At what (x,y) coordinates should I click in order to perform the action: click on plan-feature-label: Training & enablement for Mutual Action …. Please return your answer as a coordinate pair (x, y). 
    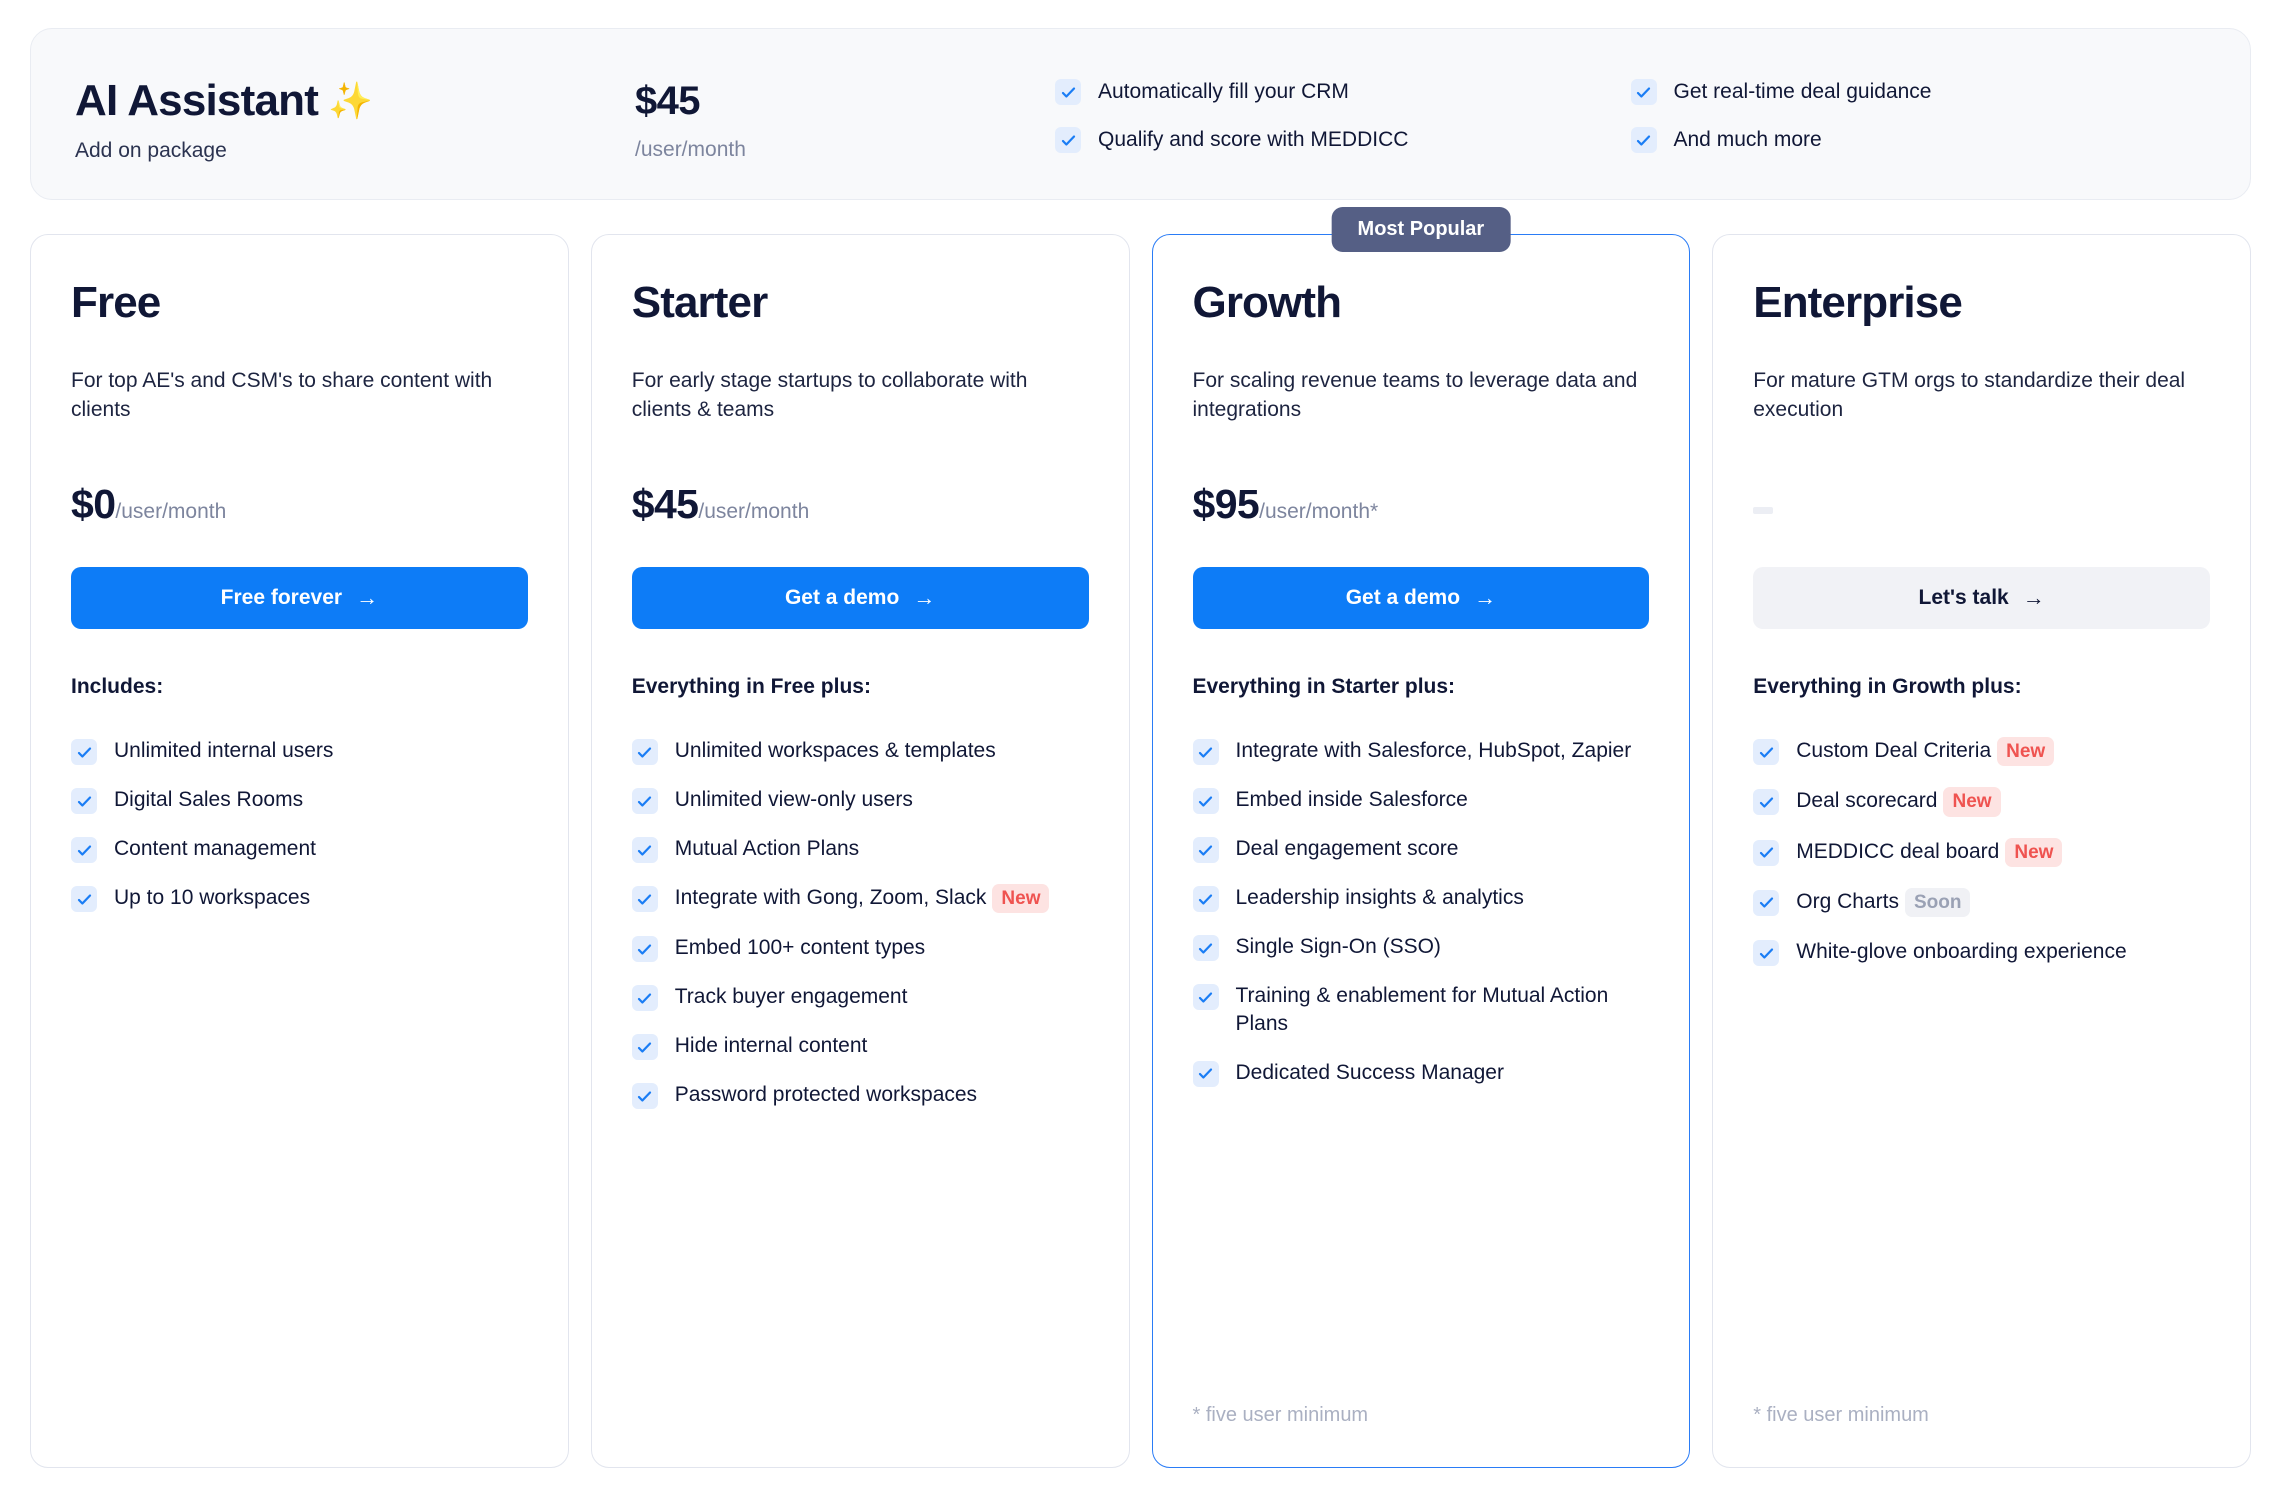
    Looking at the image, I should click on (1422, 1009).